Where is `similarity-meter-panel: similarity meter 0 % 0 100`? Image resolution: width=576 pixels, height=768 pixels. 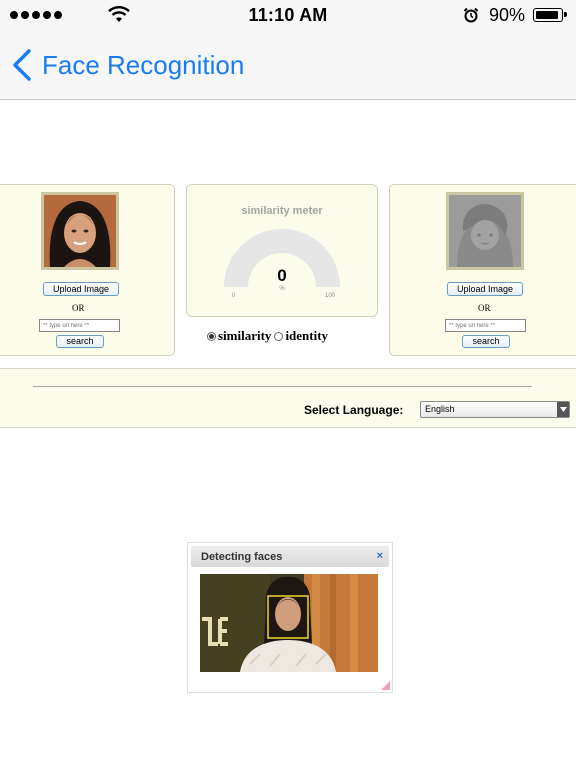
similarity-meter-panel: similarity meter 0 % 0 100 is located at coordinates (282, 250).